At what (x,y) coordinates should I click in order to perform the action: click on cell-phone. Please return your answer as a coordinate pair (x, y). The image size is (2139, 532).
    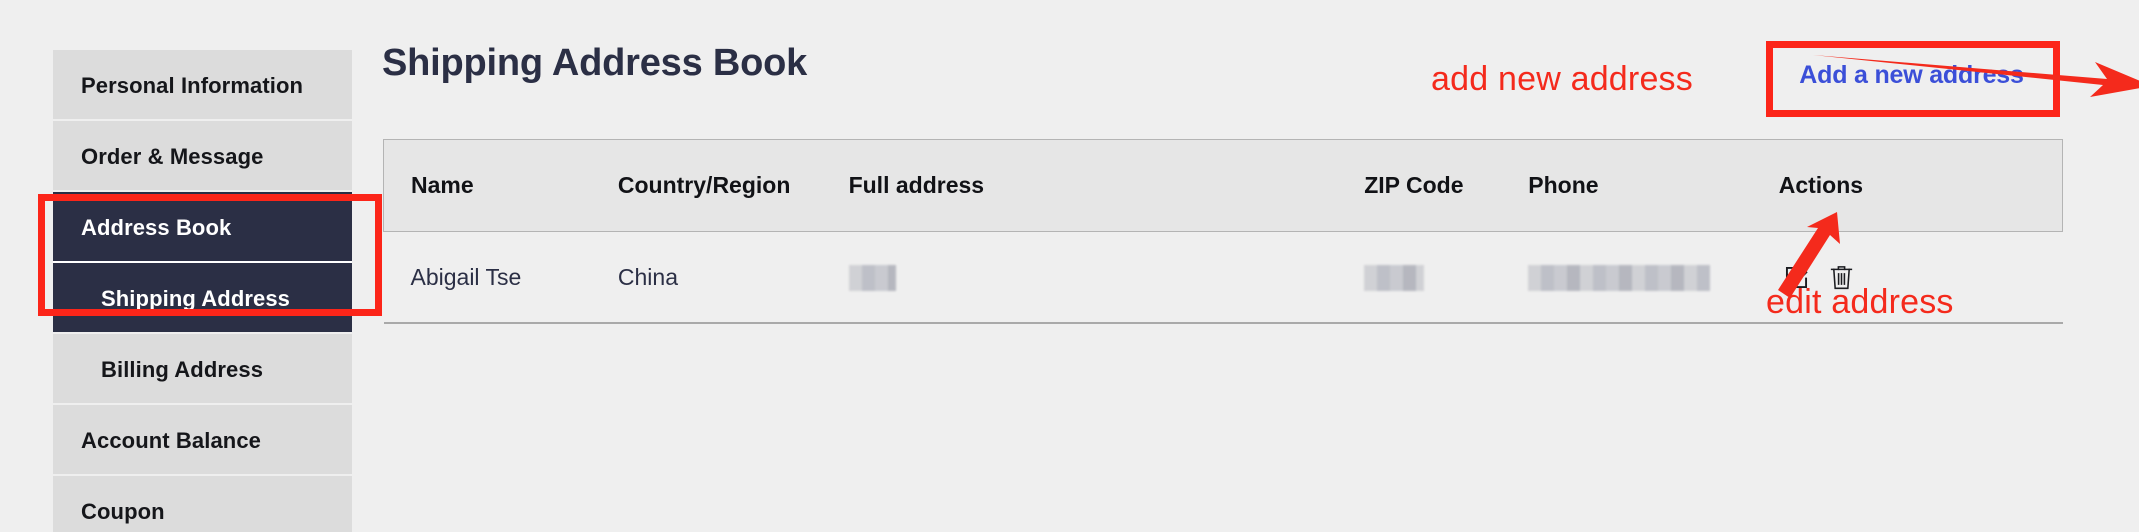
    Looking at the image, I should click on (1653, 277).